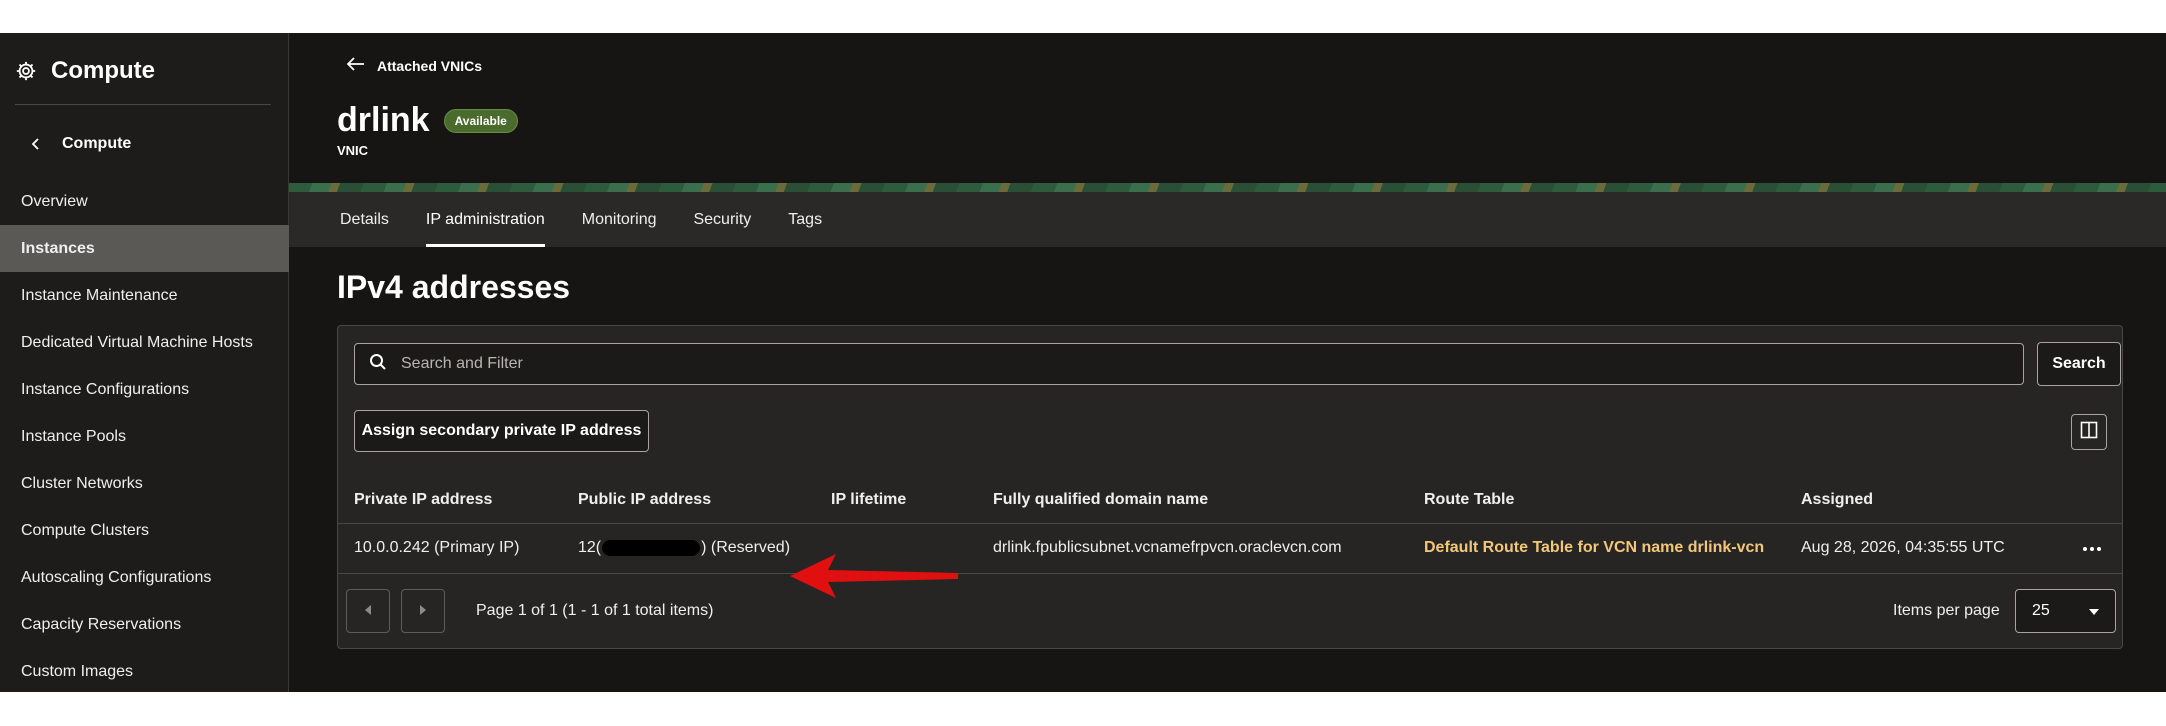 Image resolution: width=2166 pixels, height=726 pixels. What do you see at coordinates (2065, 611) in the screenshot?
I see `items-per-page-select: 25` at bounding box center [2065, 611].